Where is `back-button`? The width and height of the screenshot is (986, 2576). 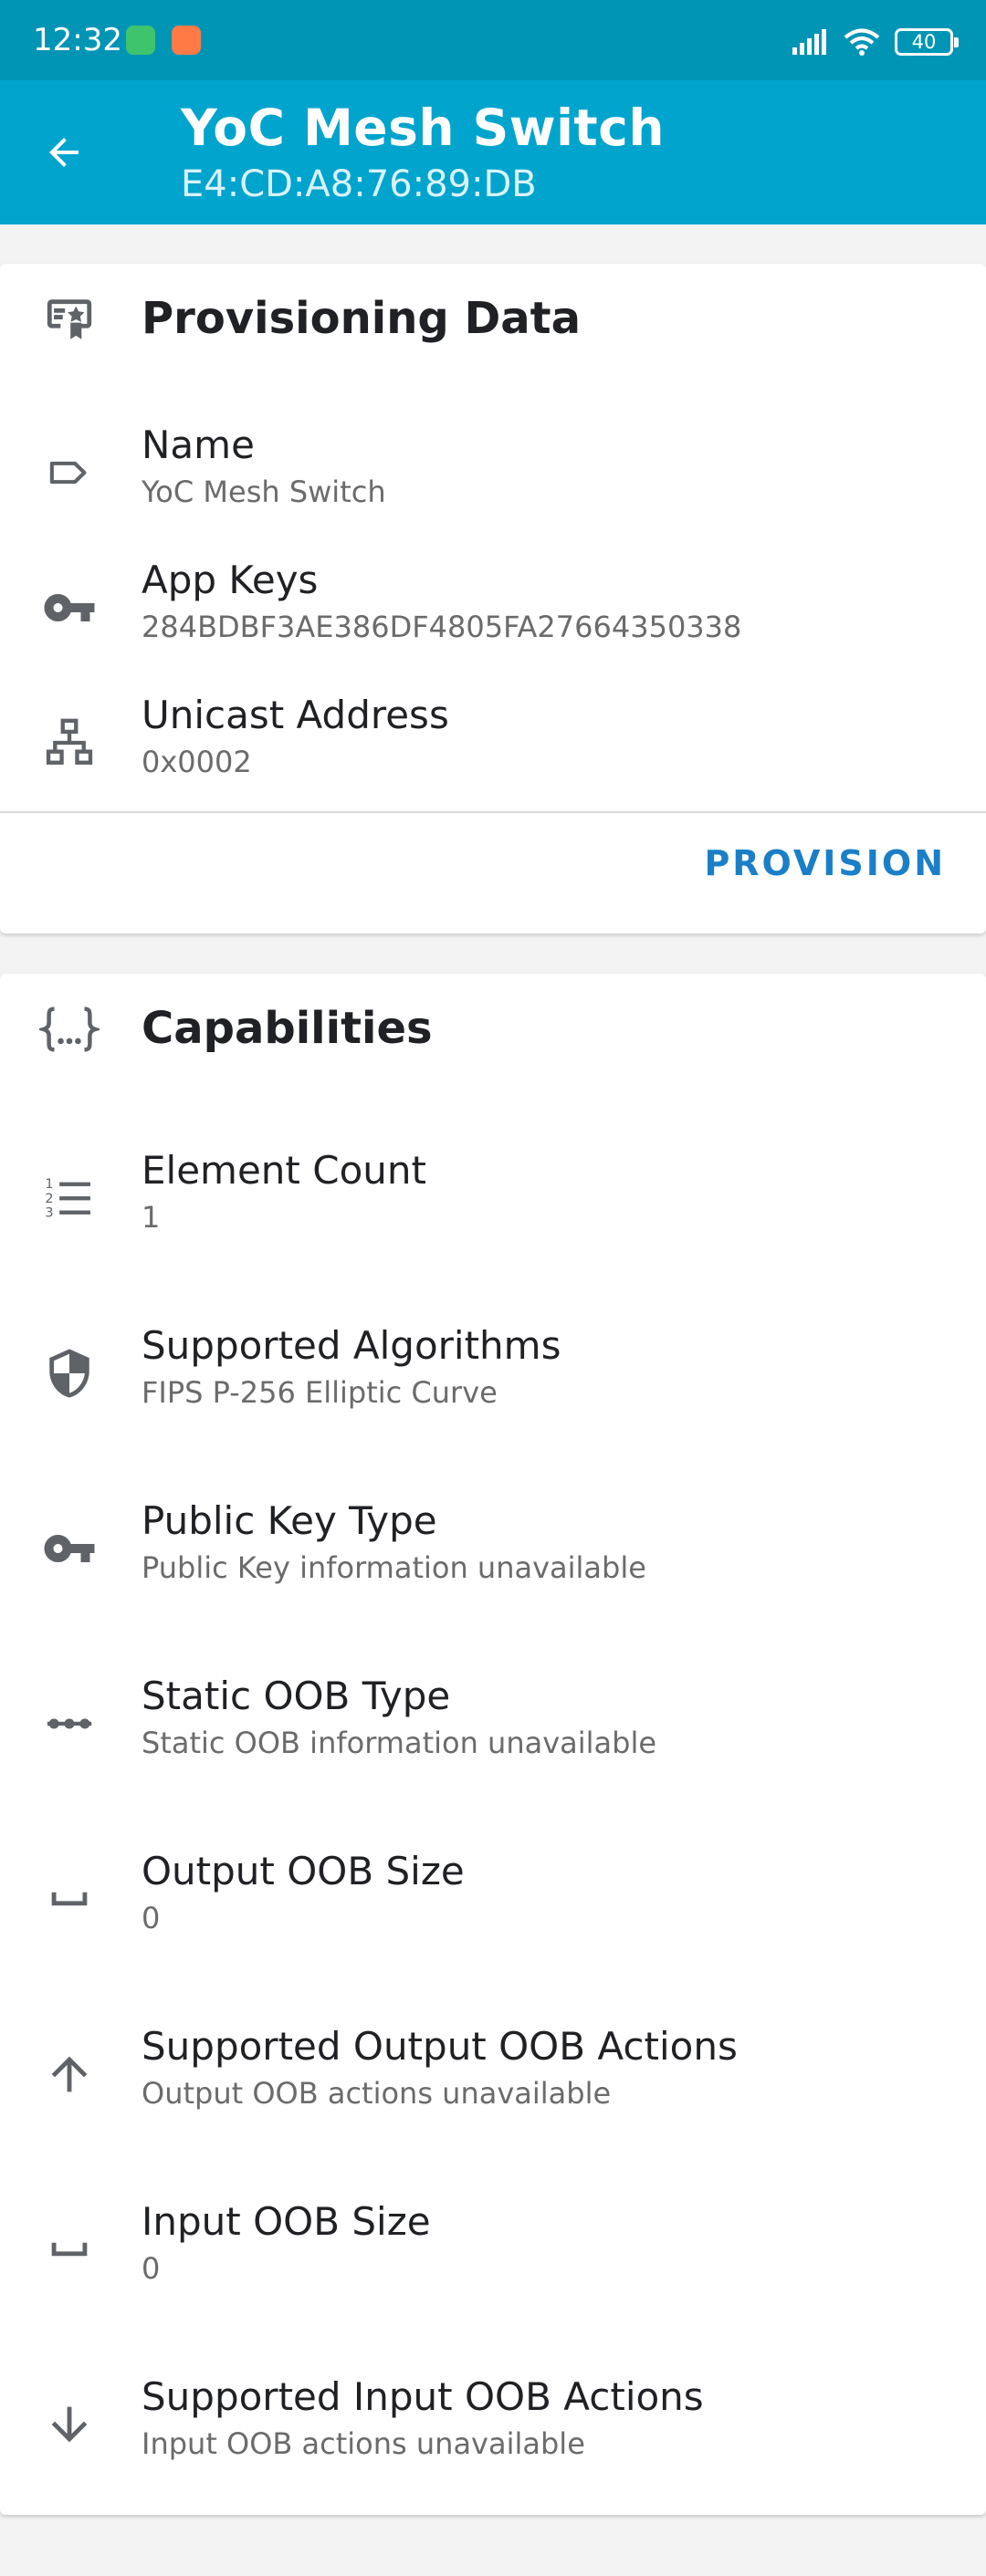
back-button is located at coordinates (64, 152).